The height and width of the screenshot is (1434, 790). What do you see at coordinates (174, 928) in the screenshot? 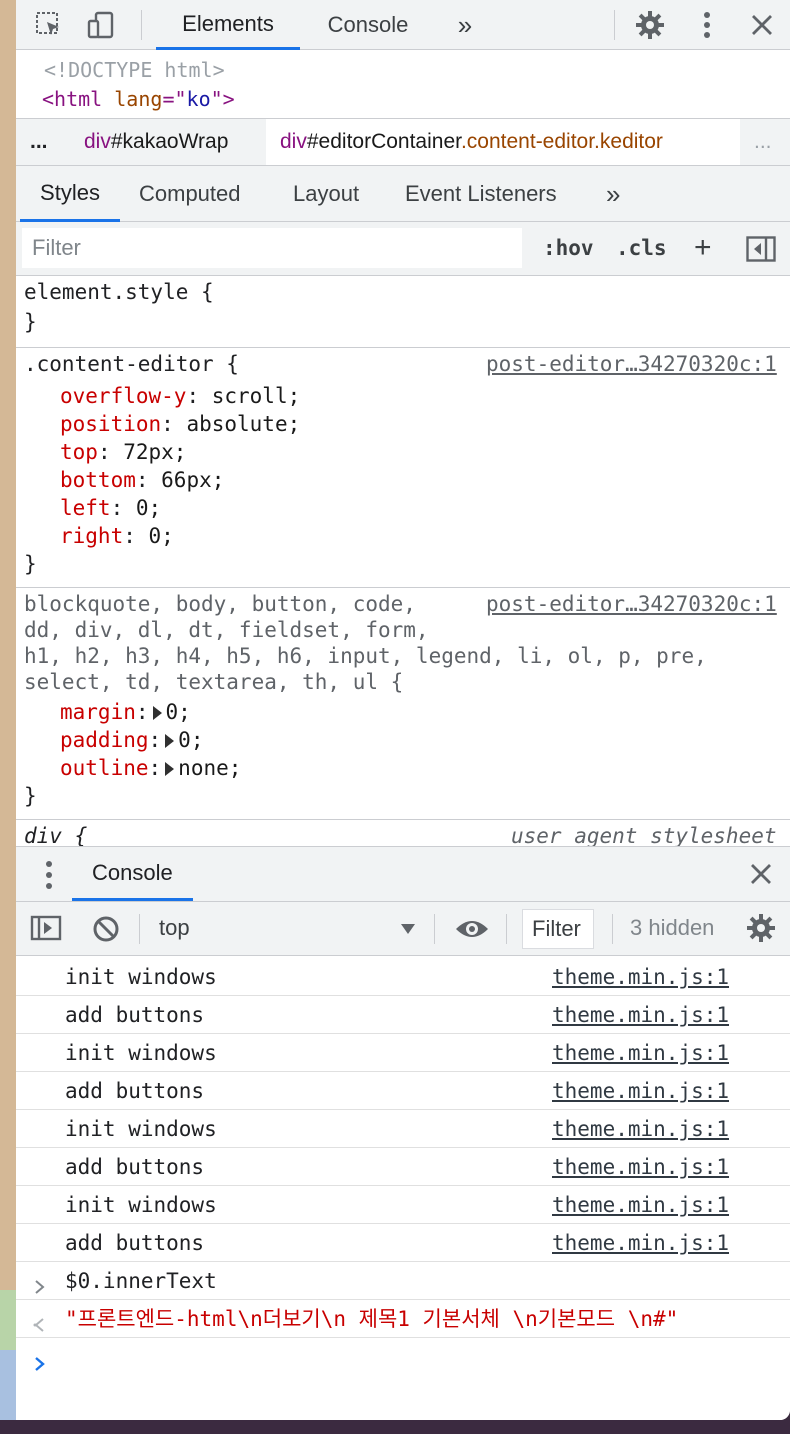
I see `context-selector: top` at bounding box center [174, 928].